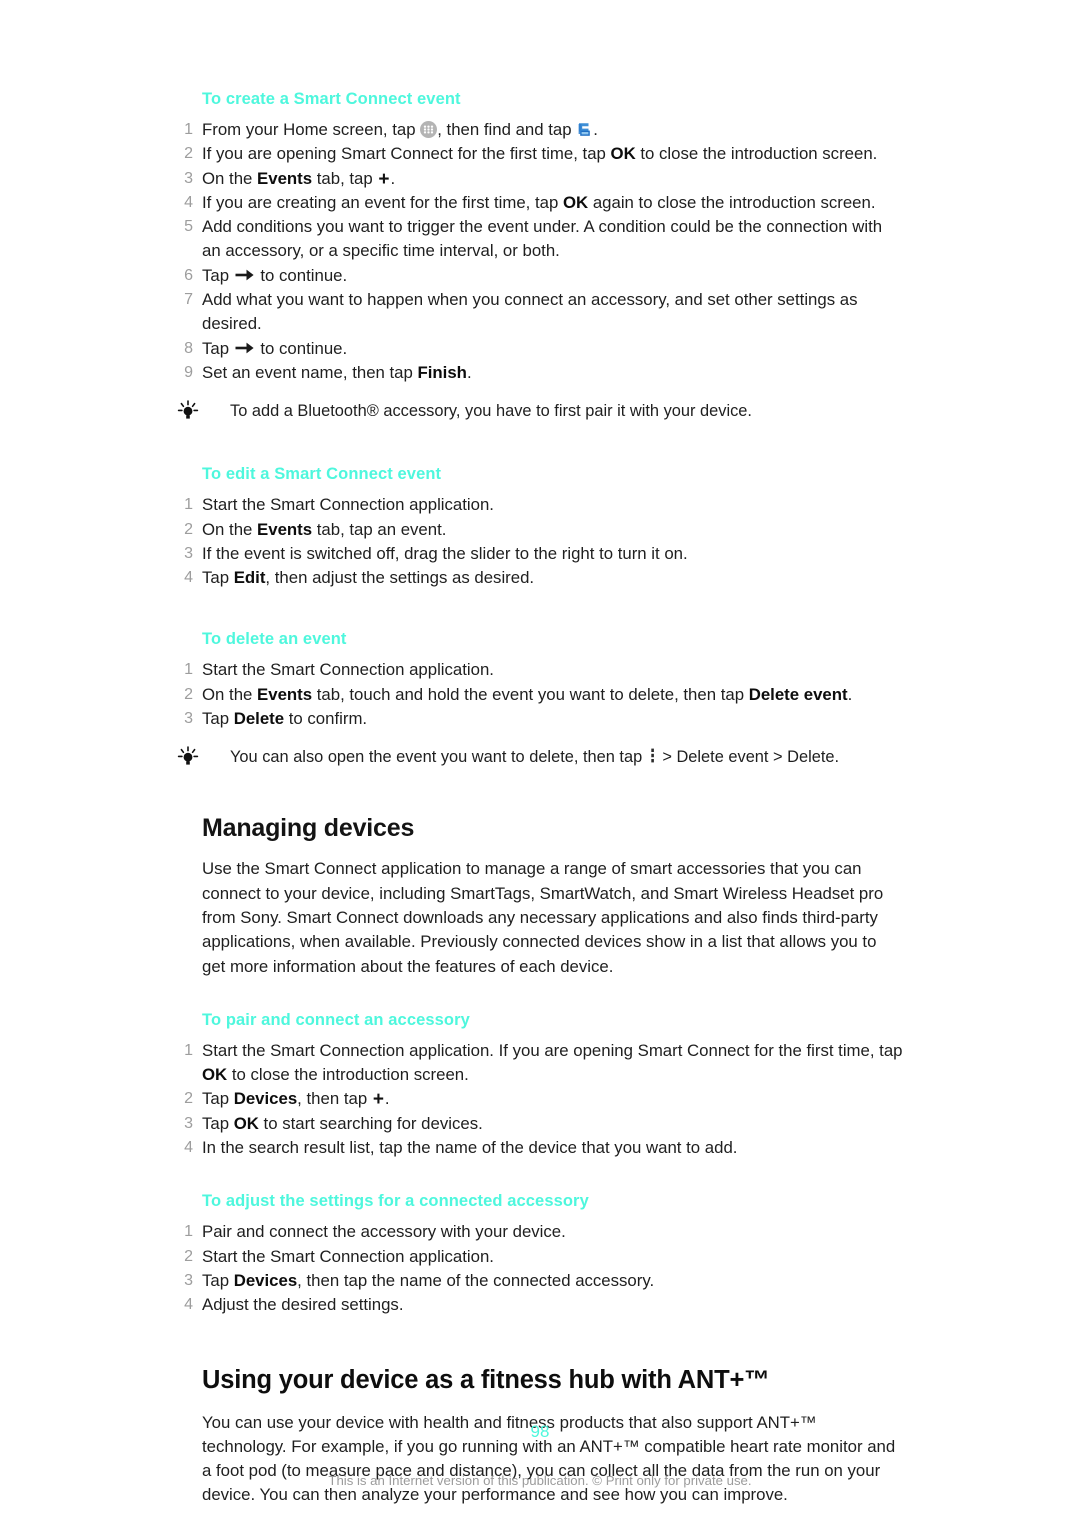  I want to click on step-item: 9 Set an event name, then tap Finish., so click(540, 373).